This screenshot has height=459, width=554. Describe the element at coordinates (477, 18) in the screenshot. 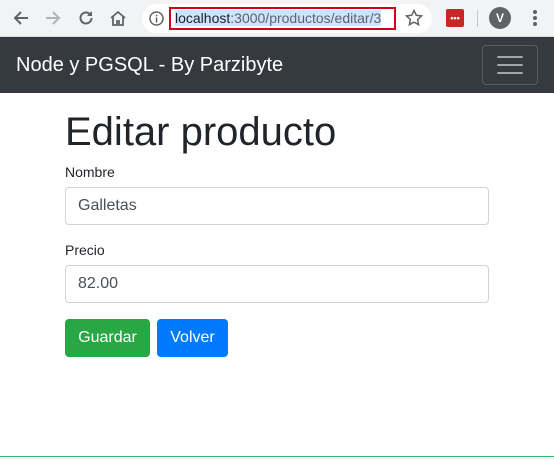

I see `toolbar-divider` at that location.